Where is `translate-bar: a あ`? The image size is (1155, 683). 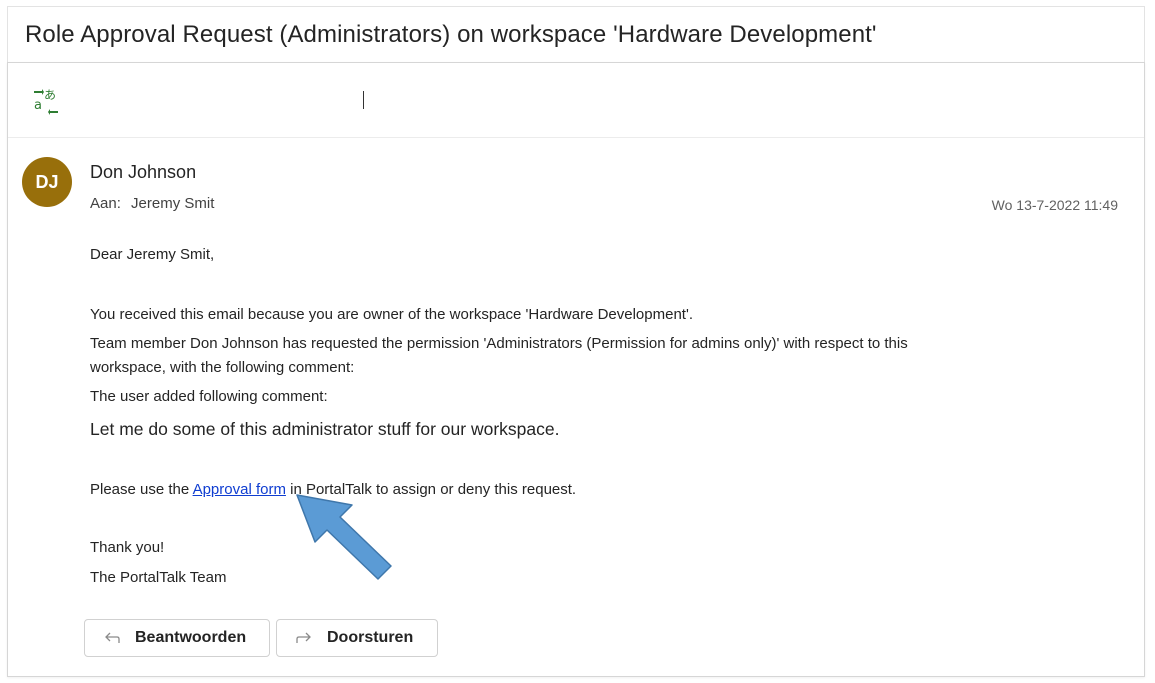 translate-bar: a あ is located at coordinates (576, 100).